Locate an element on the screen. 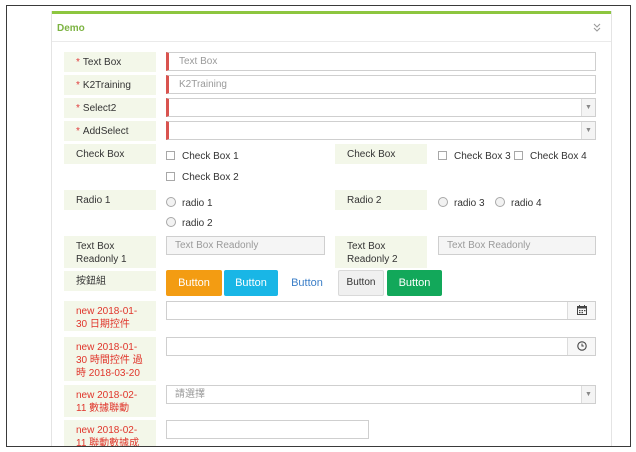 This screenshot has height=452, width=636. radio-2-label: Radio 2 is located at coordinates (381, 200).